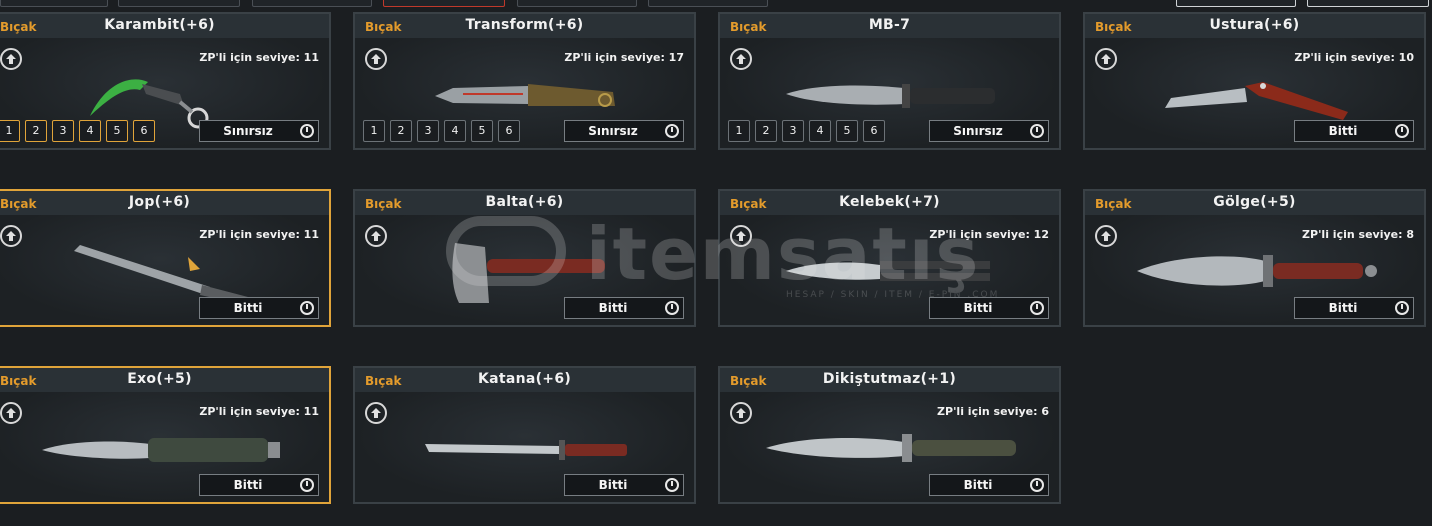 Image resolution: width=1432 pixels, height=526 pixels. I want to click on item-name: Gölge(+5), so click(1254, 202).